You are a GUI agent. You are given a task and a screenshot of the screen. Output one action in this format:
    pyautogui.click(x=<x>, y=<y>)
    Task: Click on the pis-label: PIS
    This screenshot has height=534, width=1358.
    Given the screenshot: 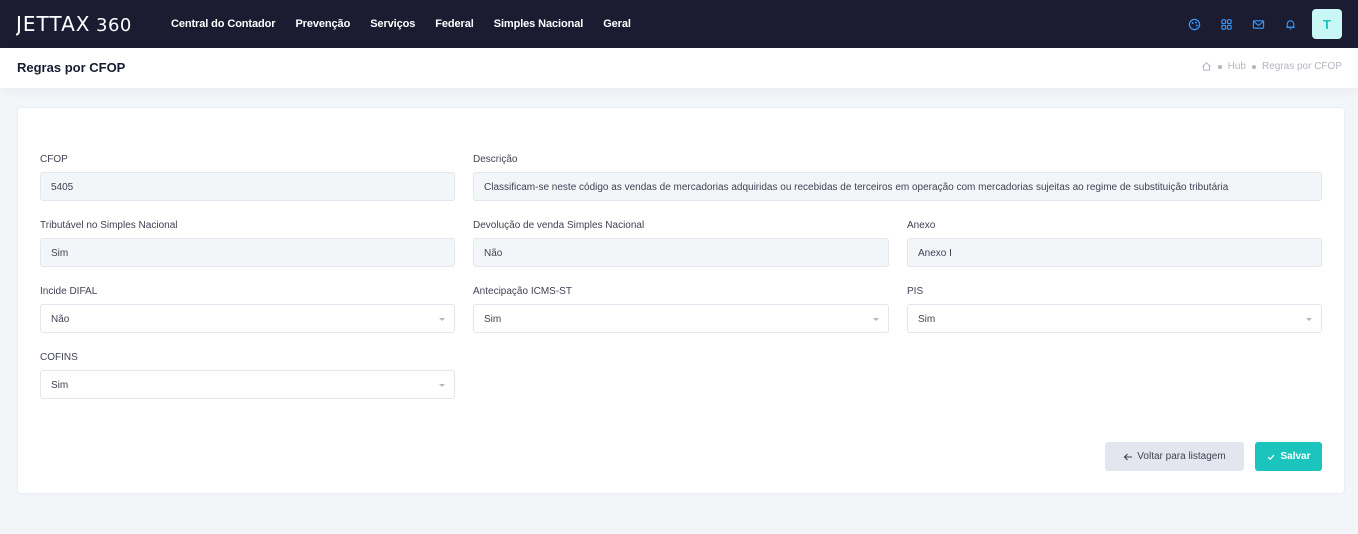 What is the action you would take?
    pyautogui.click(x=915, y=291)
    